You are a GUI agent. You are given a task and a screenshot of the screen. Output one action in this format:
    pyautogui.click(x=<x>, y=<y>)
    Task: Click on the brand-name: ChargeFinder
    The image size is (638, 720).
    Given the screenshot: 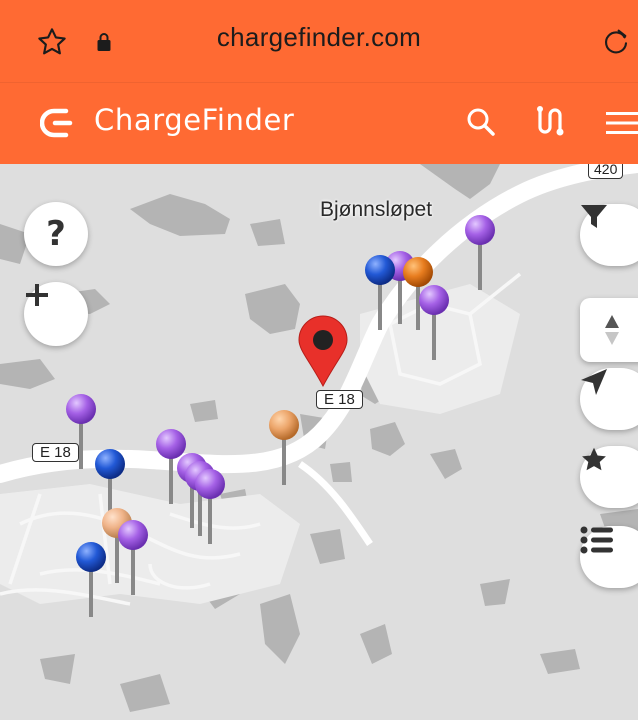 What is the action you would take?
    pyautogui.click(x=194, y=120)
    